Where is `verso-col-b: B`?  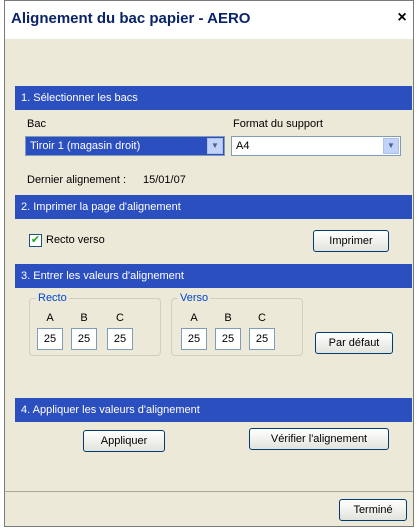 verso-col-b: B is located at coordinates (228, 318).